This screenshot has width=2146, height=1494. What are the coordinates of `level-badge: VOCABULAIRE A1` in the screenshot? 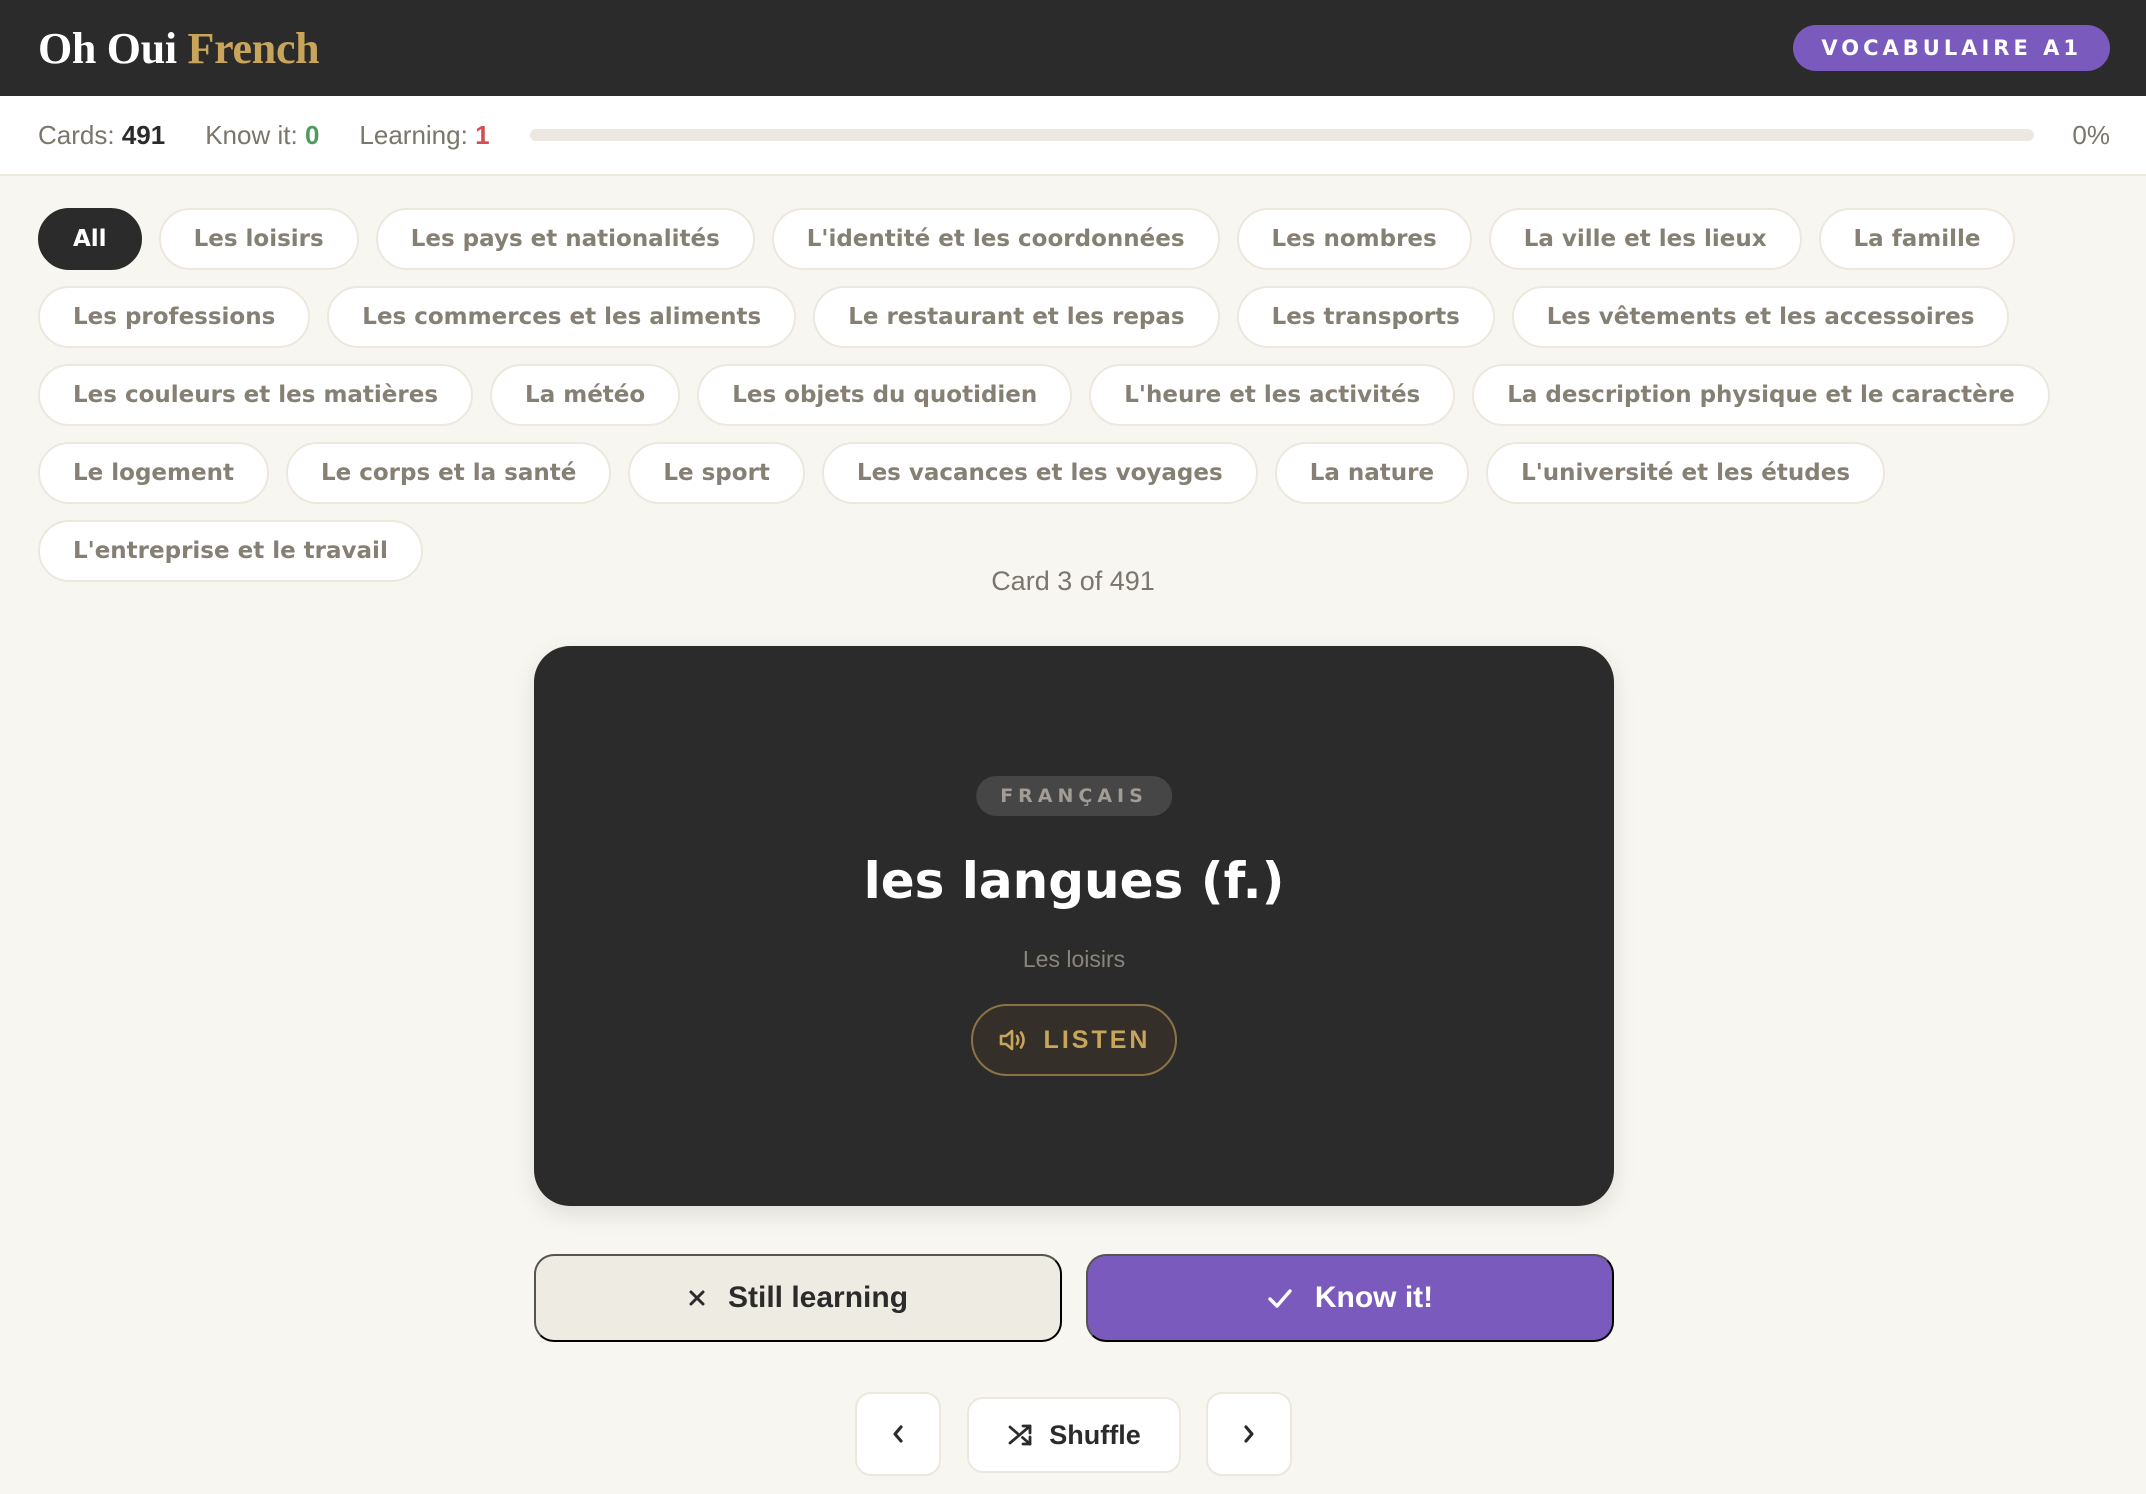 It's located at (1951, 48).